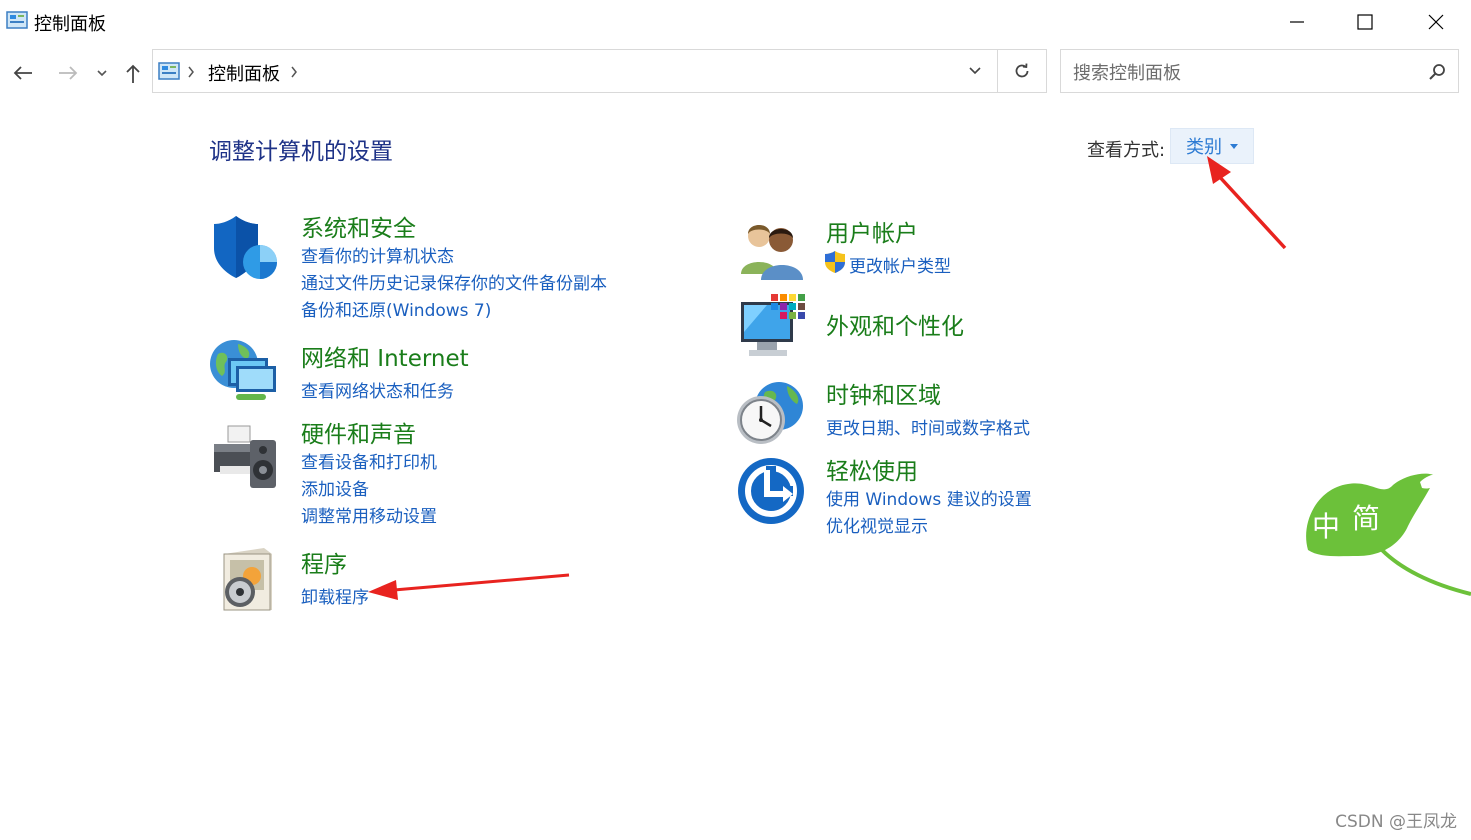  I want to click on link-optimize-visual-display: 优化视觉显示, so click(877, 524).